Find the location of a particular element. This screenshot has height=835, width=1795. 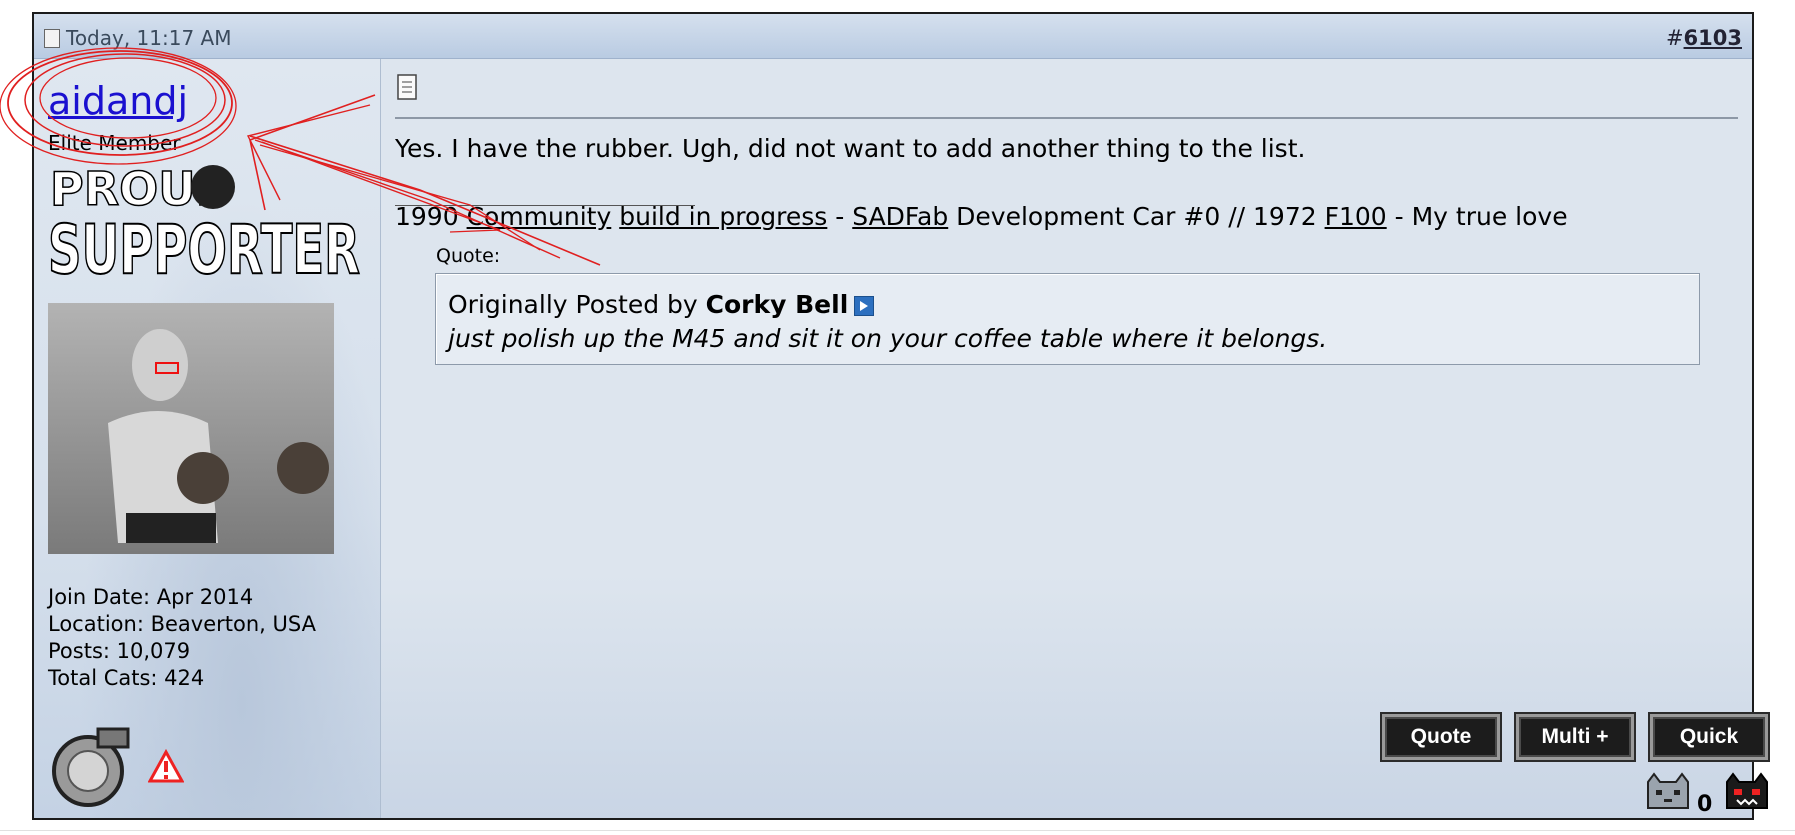

quote-by-prefix: Originally Posted by is located at coordinates (577, 304).